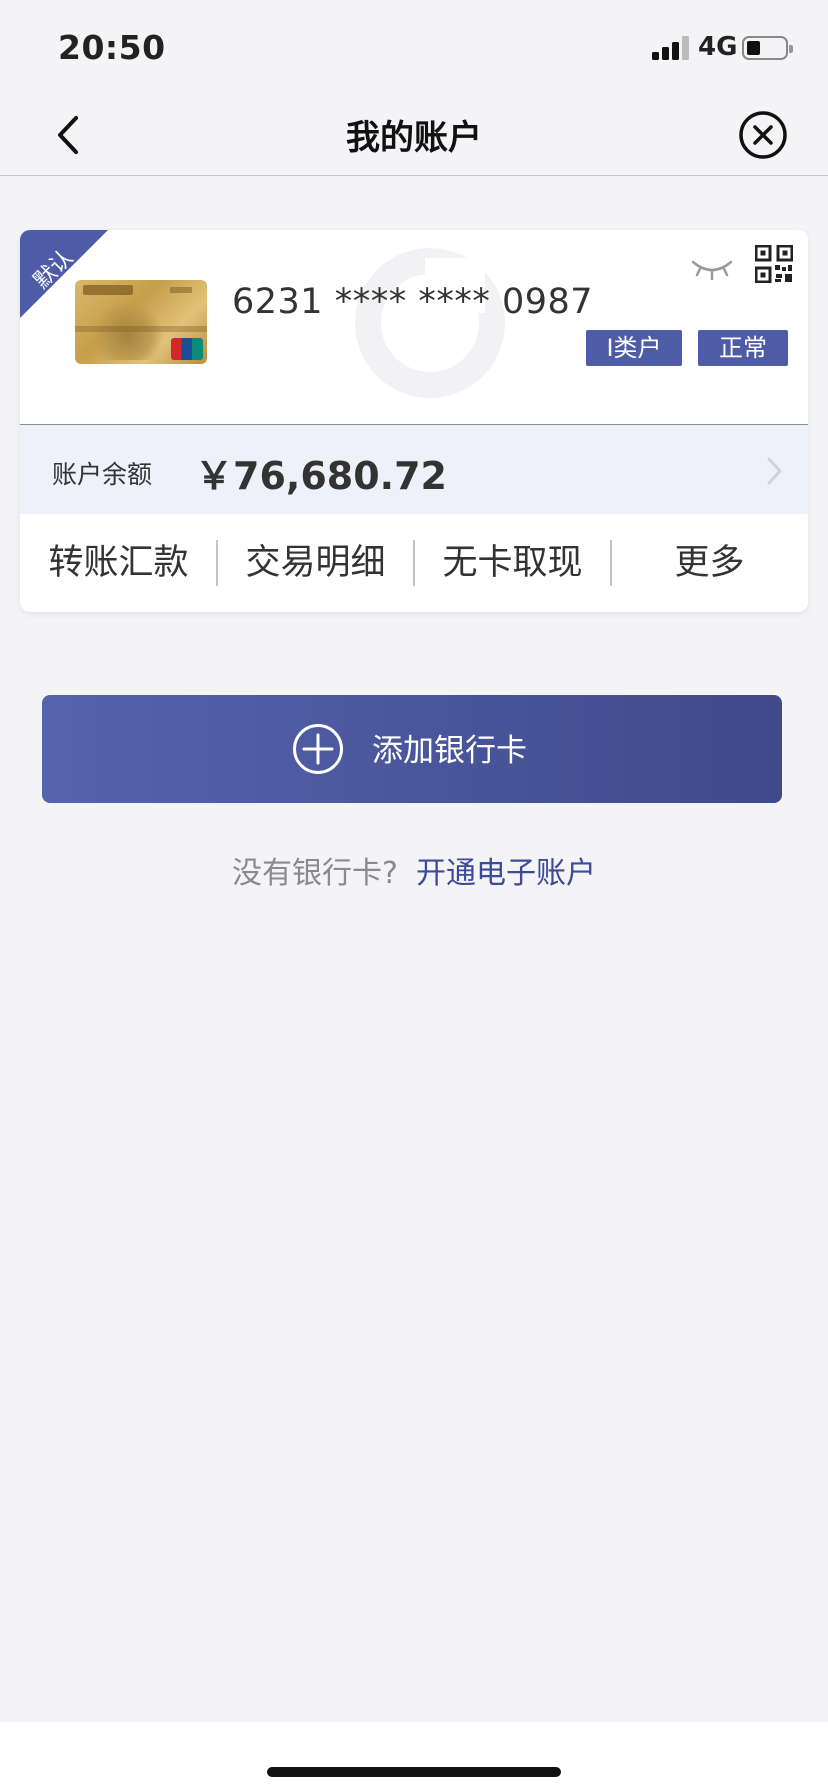 The height and width of the screenshot is (1792, 828). Describe the element at coordinates (414, 1757) in the screenshot. I see `home-indicator-area` at that location.